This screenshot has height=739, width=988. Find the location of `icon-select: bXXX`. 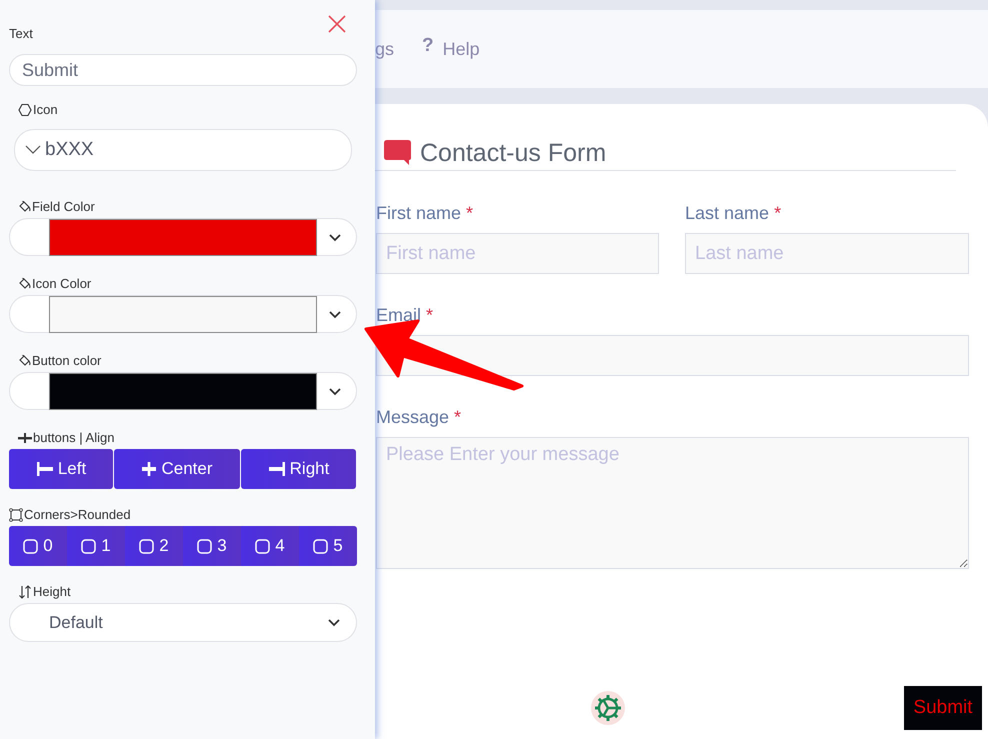

icon-select: bXXX is located at coordinates (183, 150).